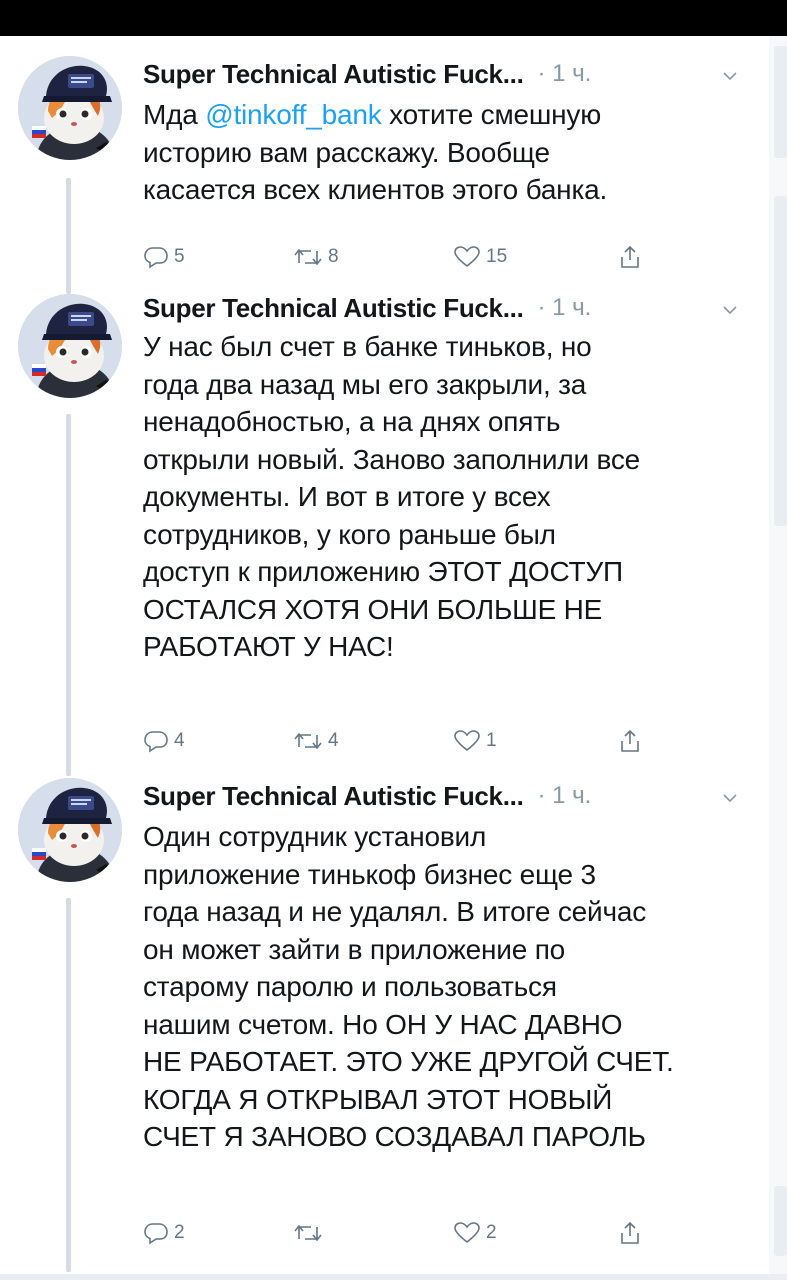 This screenshot has width=787, height=1280. I want to click on like-button: 1, so click(475, 741).